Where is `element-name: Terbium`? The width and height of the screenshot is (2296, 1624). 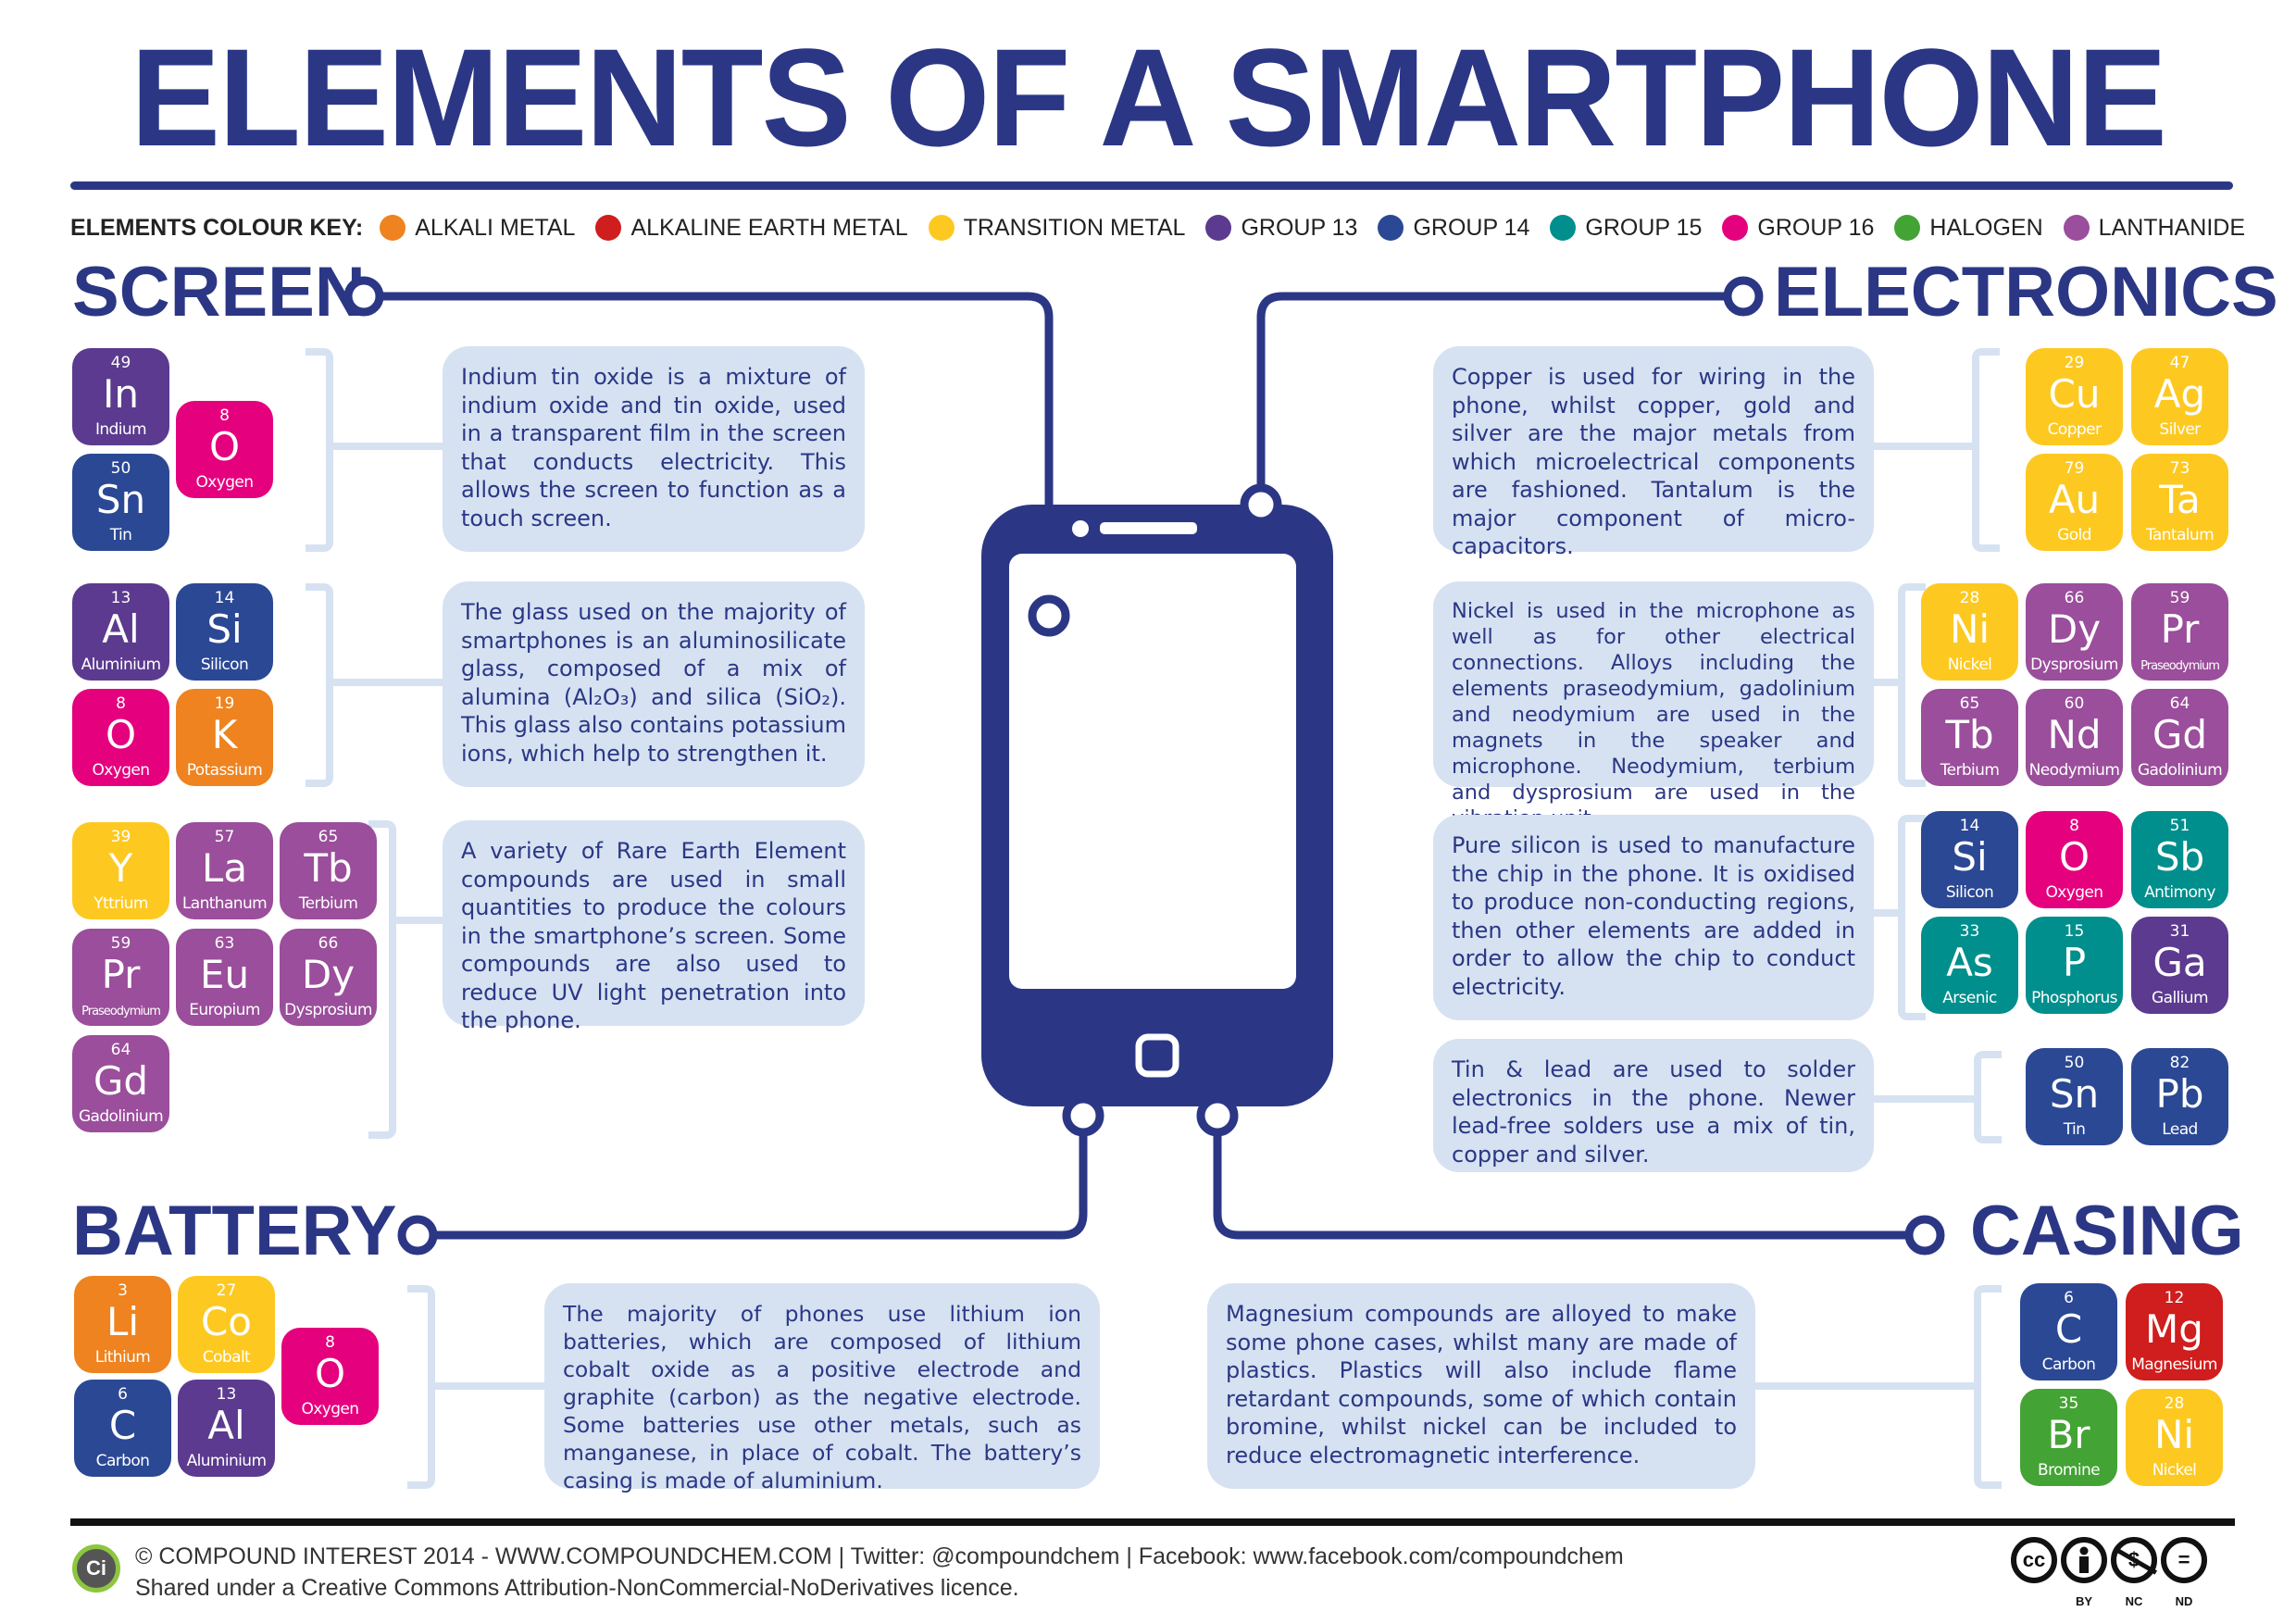 element-name: Terbium is located at coordinates (328, 903).